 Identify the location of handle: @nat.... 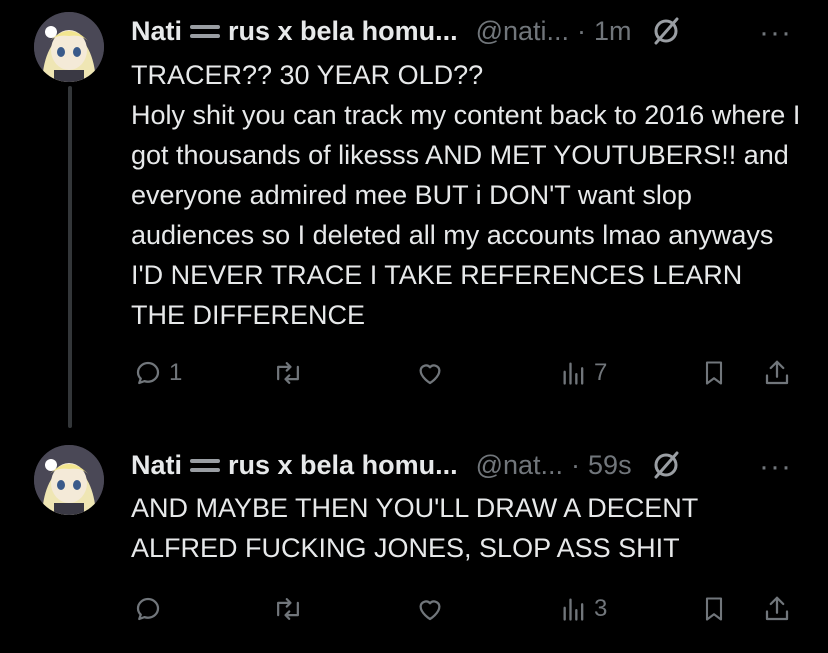
(519, 465).